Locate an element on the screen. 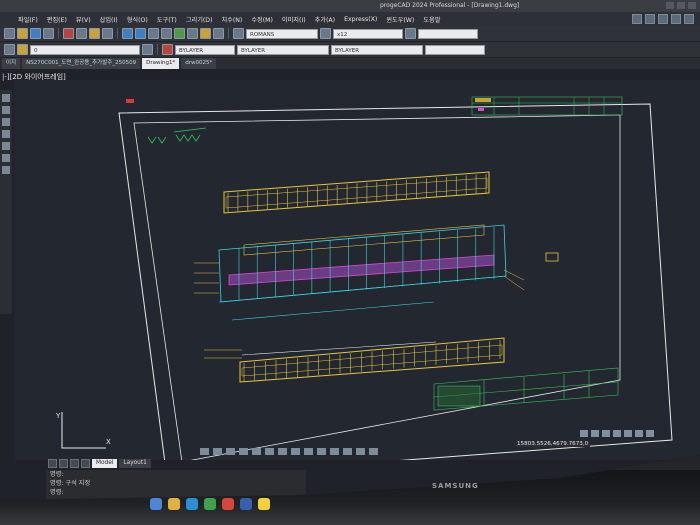 This screenshot has height=525, width=700. match-properties-icon is located at coordinates (107, 33).